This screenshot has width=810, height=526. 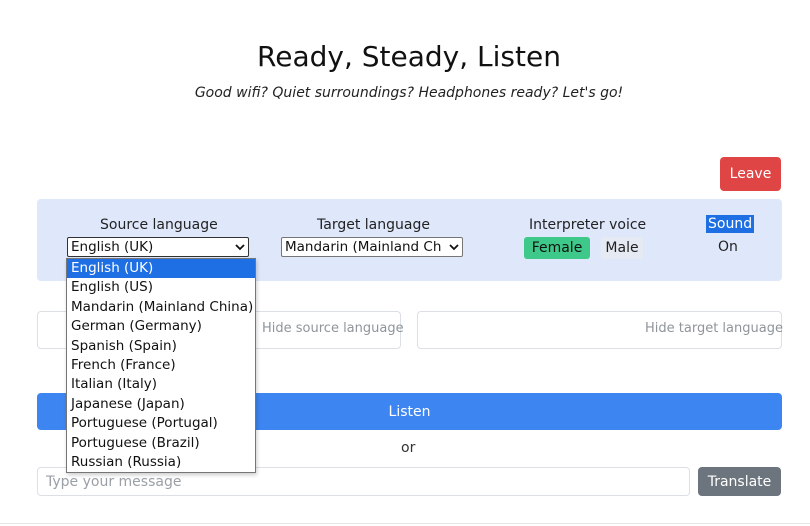 I want to click on page-title: Ready, Steady, Listen, so click(x=409, y=56).